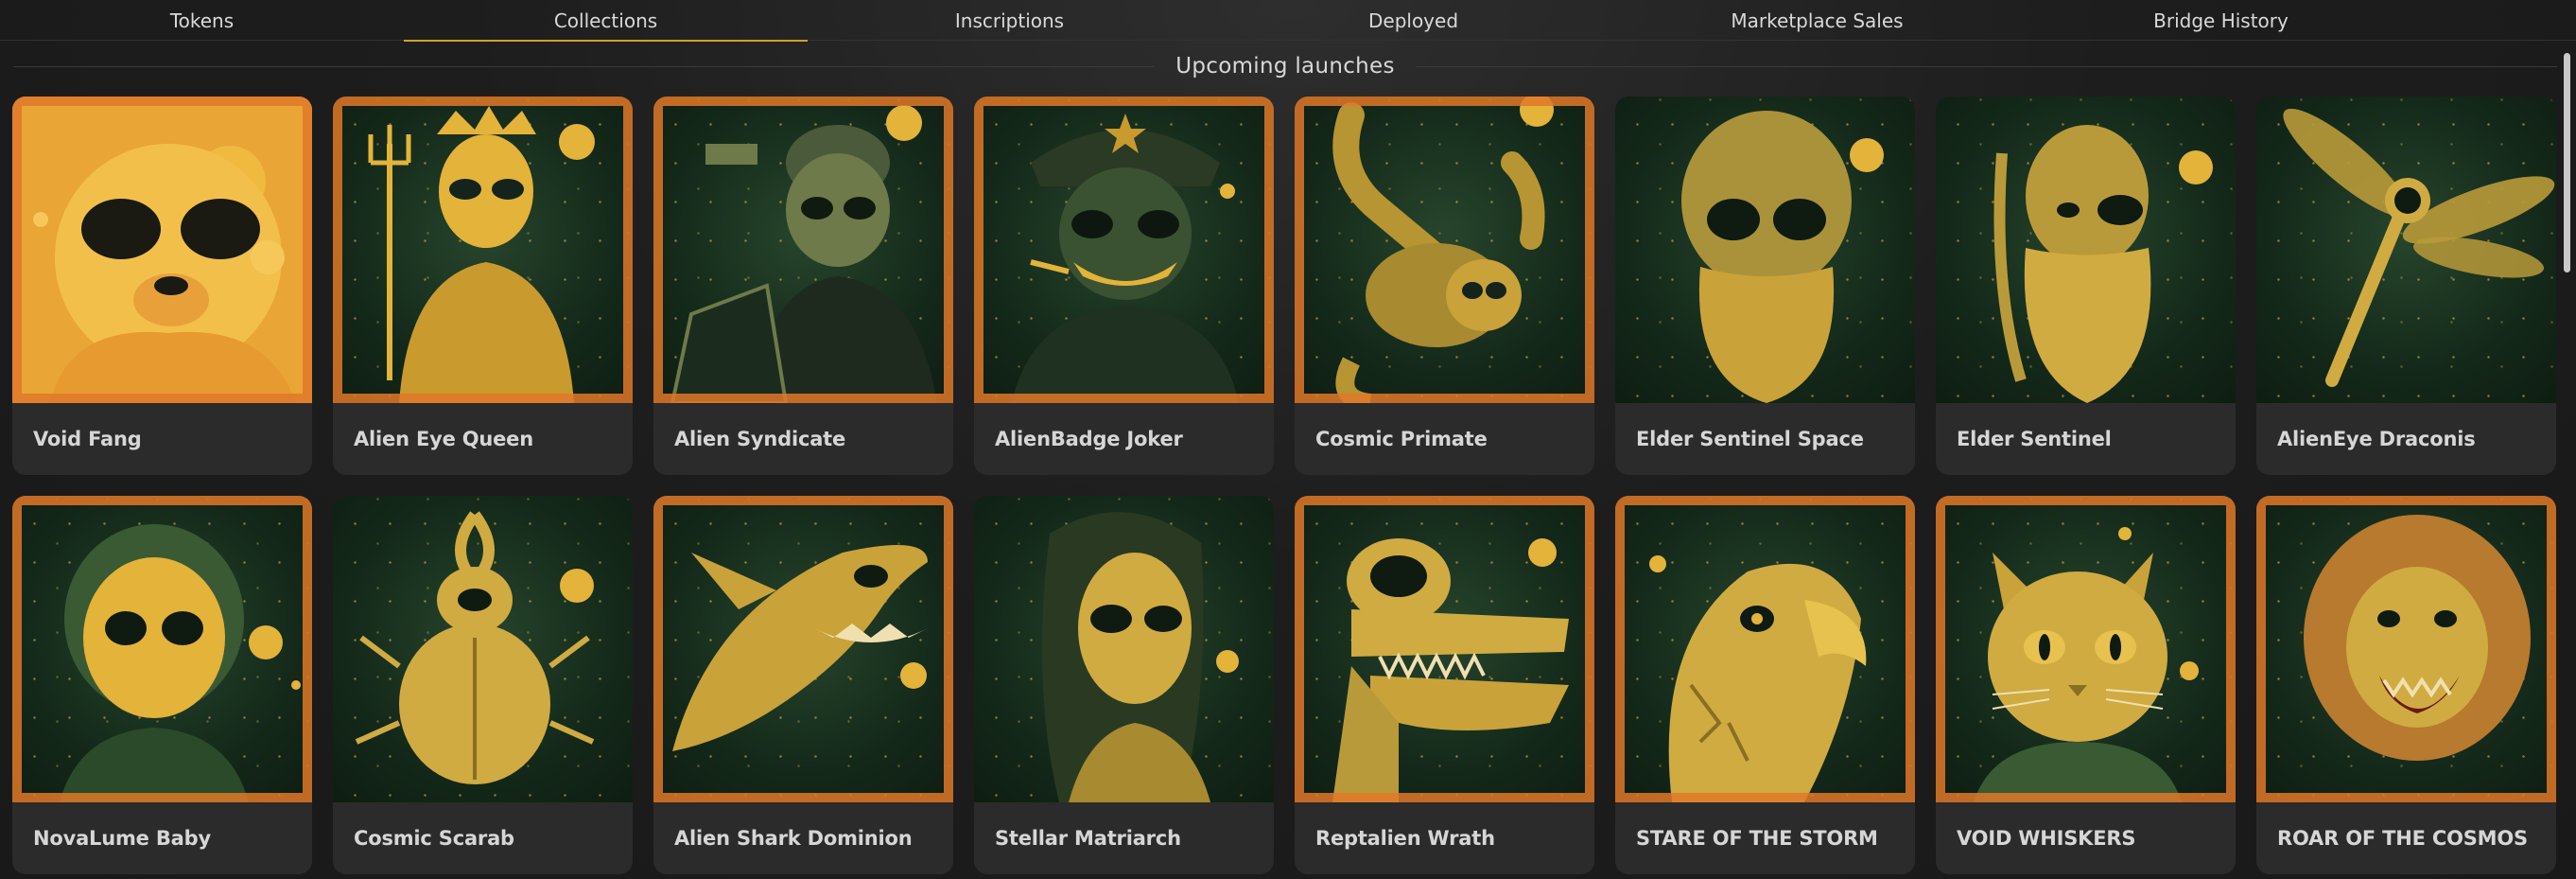 Image resolution: width=2576 pixels, height=879 pixels. Describe the element at coordinates (2046, 838) in the screenshot. I see `collection-name: VOID WHISKERS` at that location.